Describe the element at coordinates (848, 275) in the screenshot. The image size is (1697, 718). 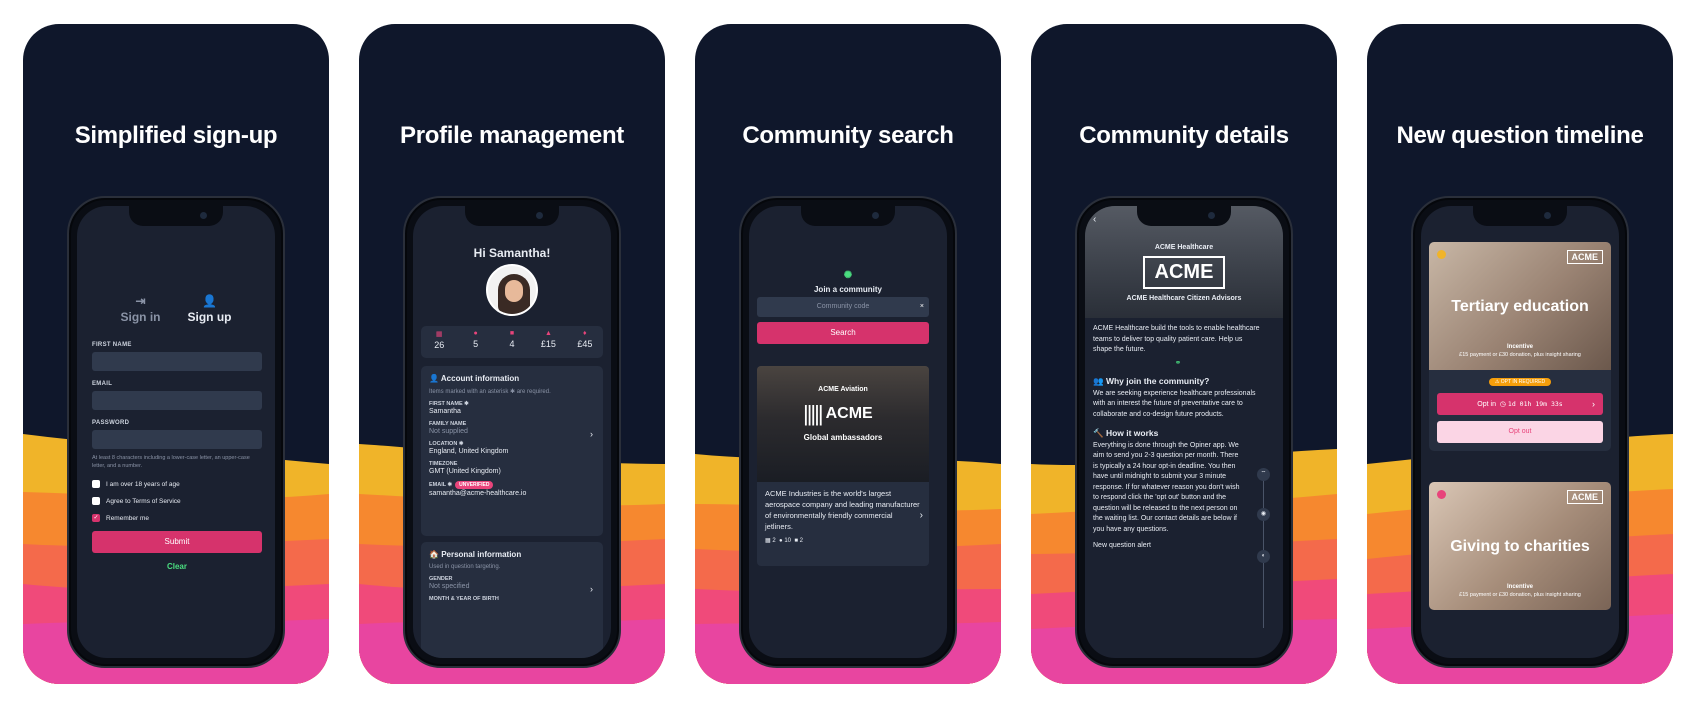
I see `handshake-icon: ✺` at that location.